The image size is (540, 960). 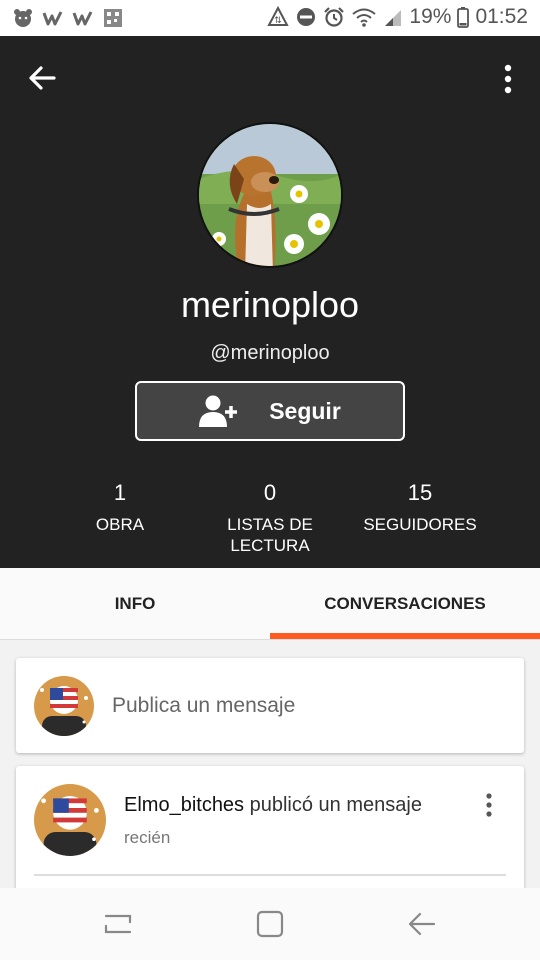 What do you see at coordinates (430, 16) in the screenshot?
I see `battery-percentage: 19%` at bounding box center [430, 16].